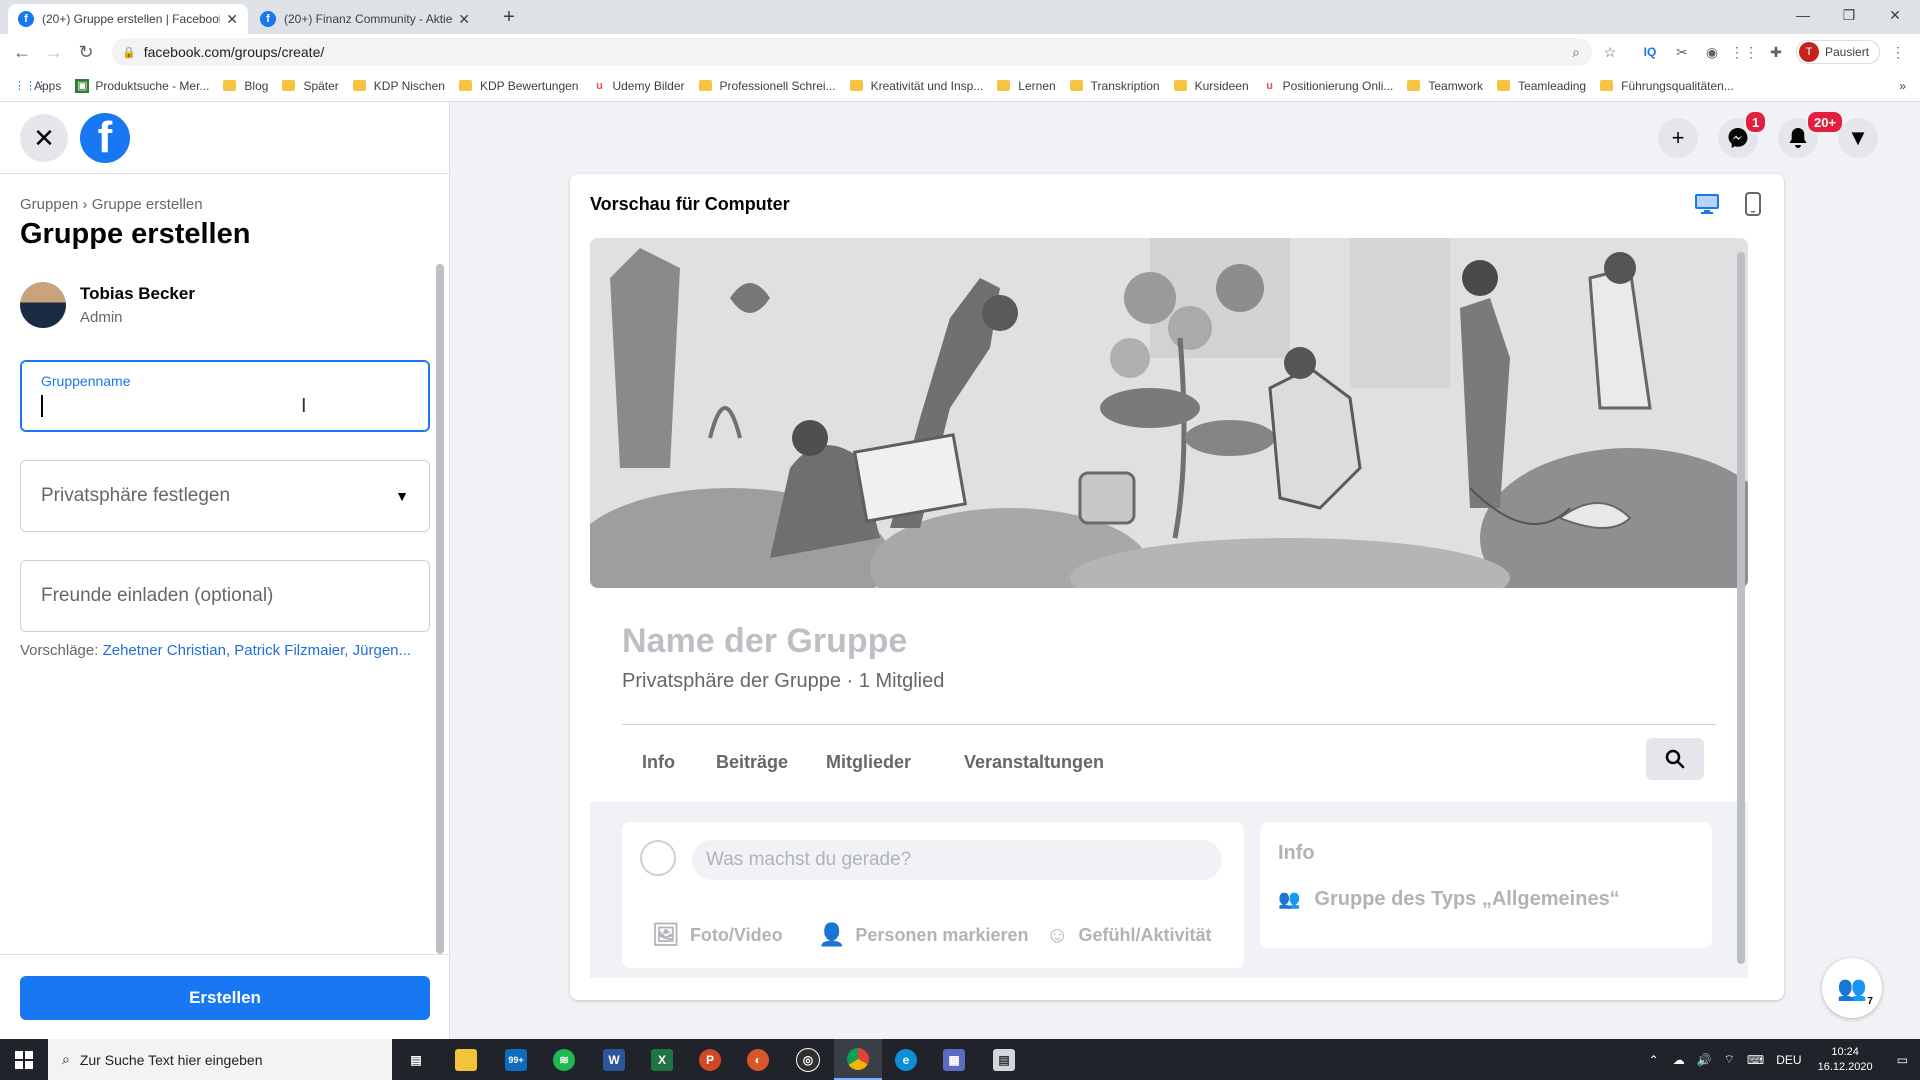 This screenshot has height=1080, width=1920. Describe the element at coordinates (954, 1059) in the screenshot. I see `app-icon: ▦` at that location.